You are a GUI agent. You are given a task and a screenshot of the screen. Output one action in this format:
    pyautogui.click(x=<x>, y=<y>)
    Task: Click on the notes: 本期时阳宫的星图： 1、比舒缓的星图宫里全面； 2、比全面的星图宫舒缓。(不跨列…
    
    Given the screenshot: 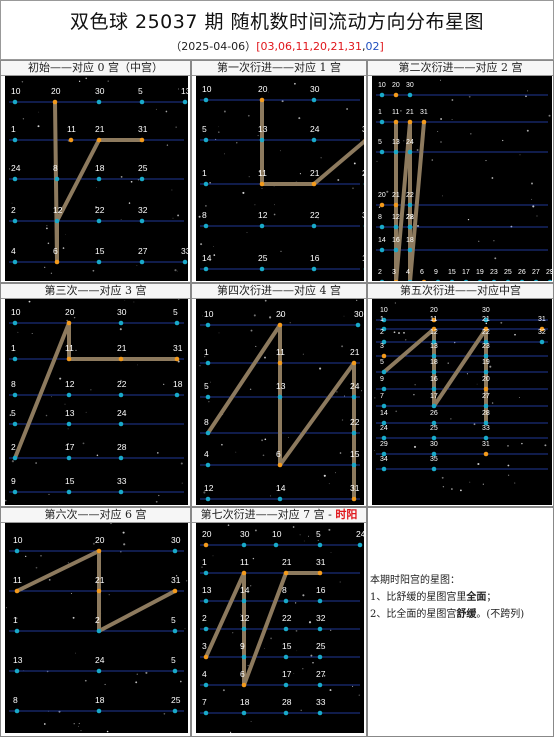 What is the action you would take?
    pyautogui.click(x=460, y=597)
    